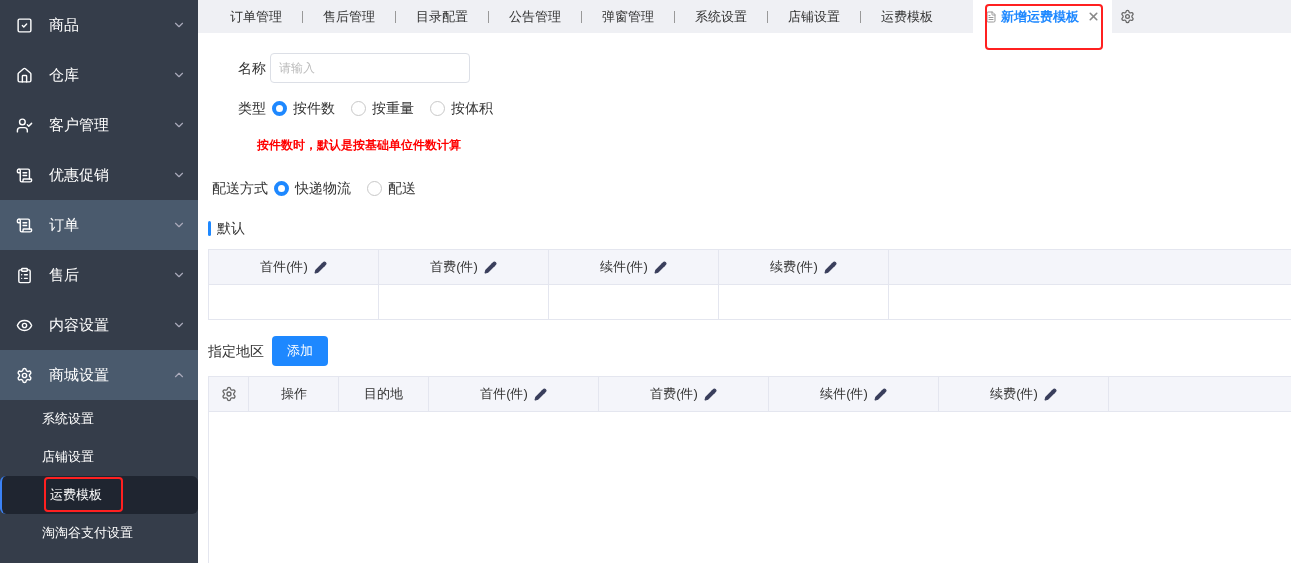 This screenshot has height=563, width=1291. Describe the element at coordinates (99, 25) in the screenshot. I see `sidebar-item: 商品` at that location.